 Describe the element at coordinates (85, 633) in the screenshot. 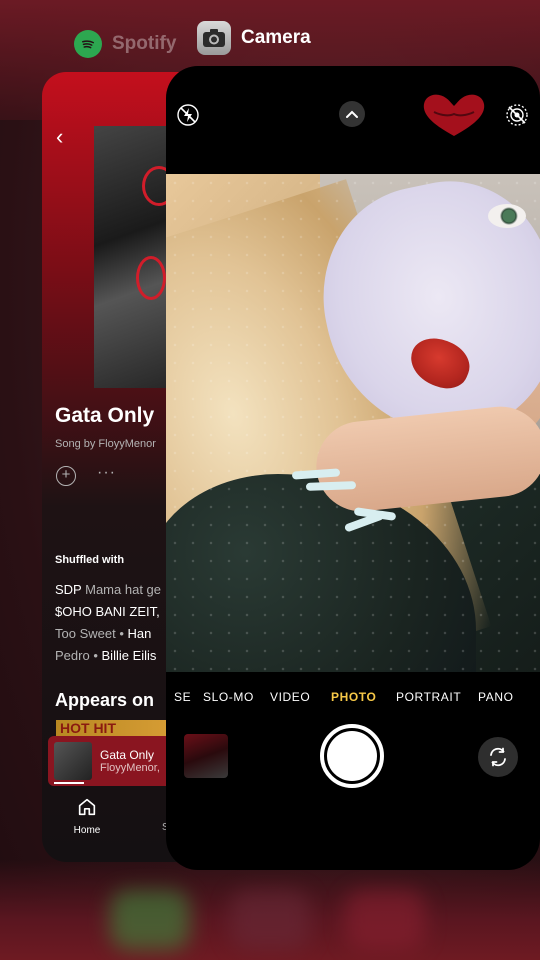

I see `shuffled-artist: Too Sweet` at that location.